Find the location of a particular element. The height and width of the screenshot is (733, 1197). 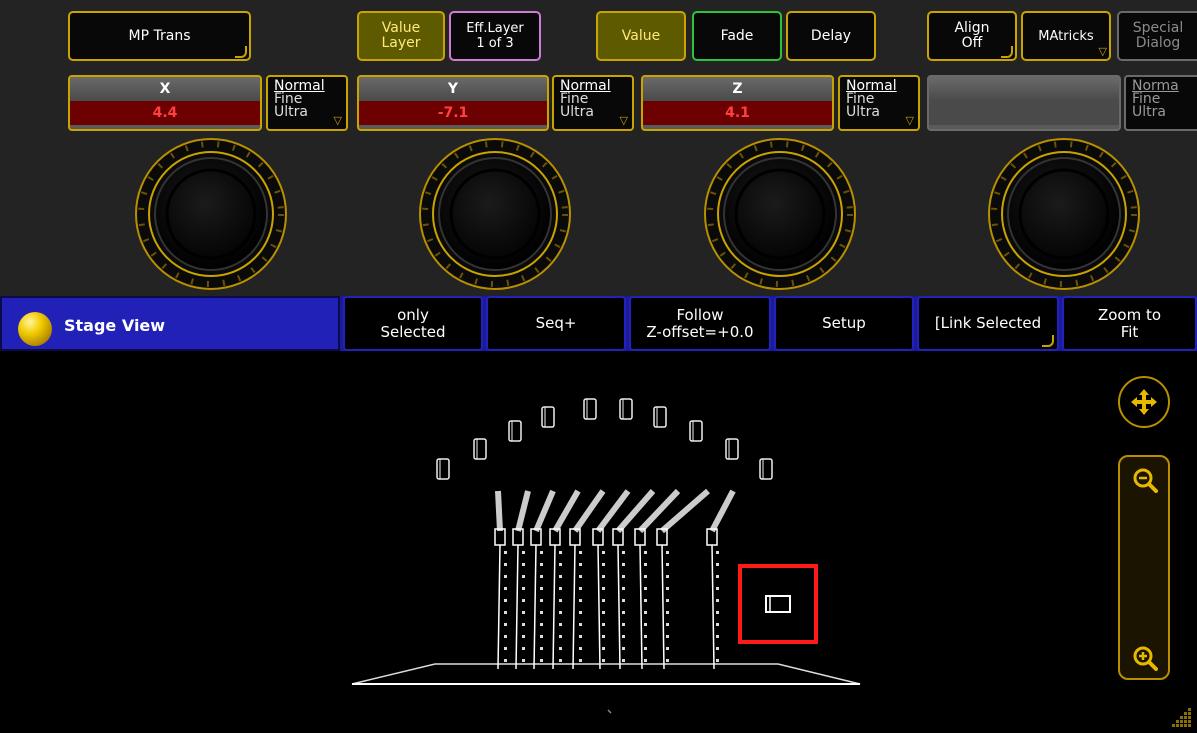

encoder-4-knob is located at coordinates (1064, 214).